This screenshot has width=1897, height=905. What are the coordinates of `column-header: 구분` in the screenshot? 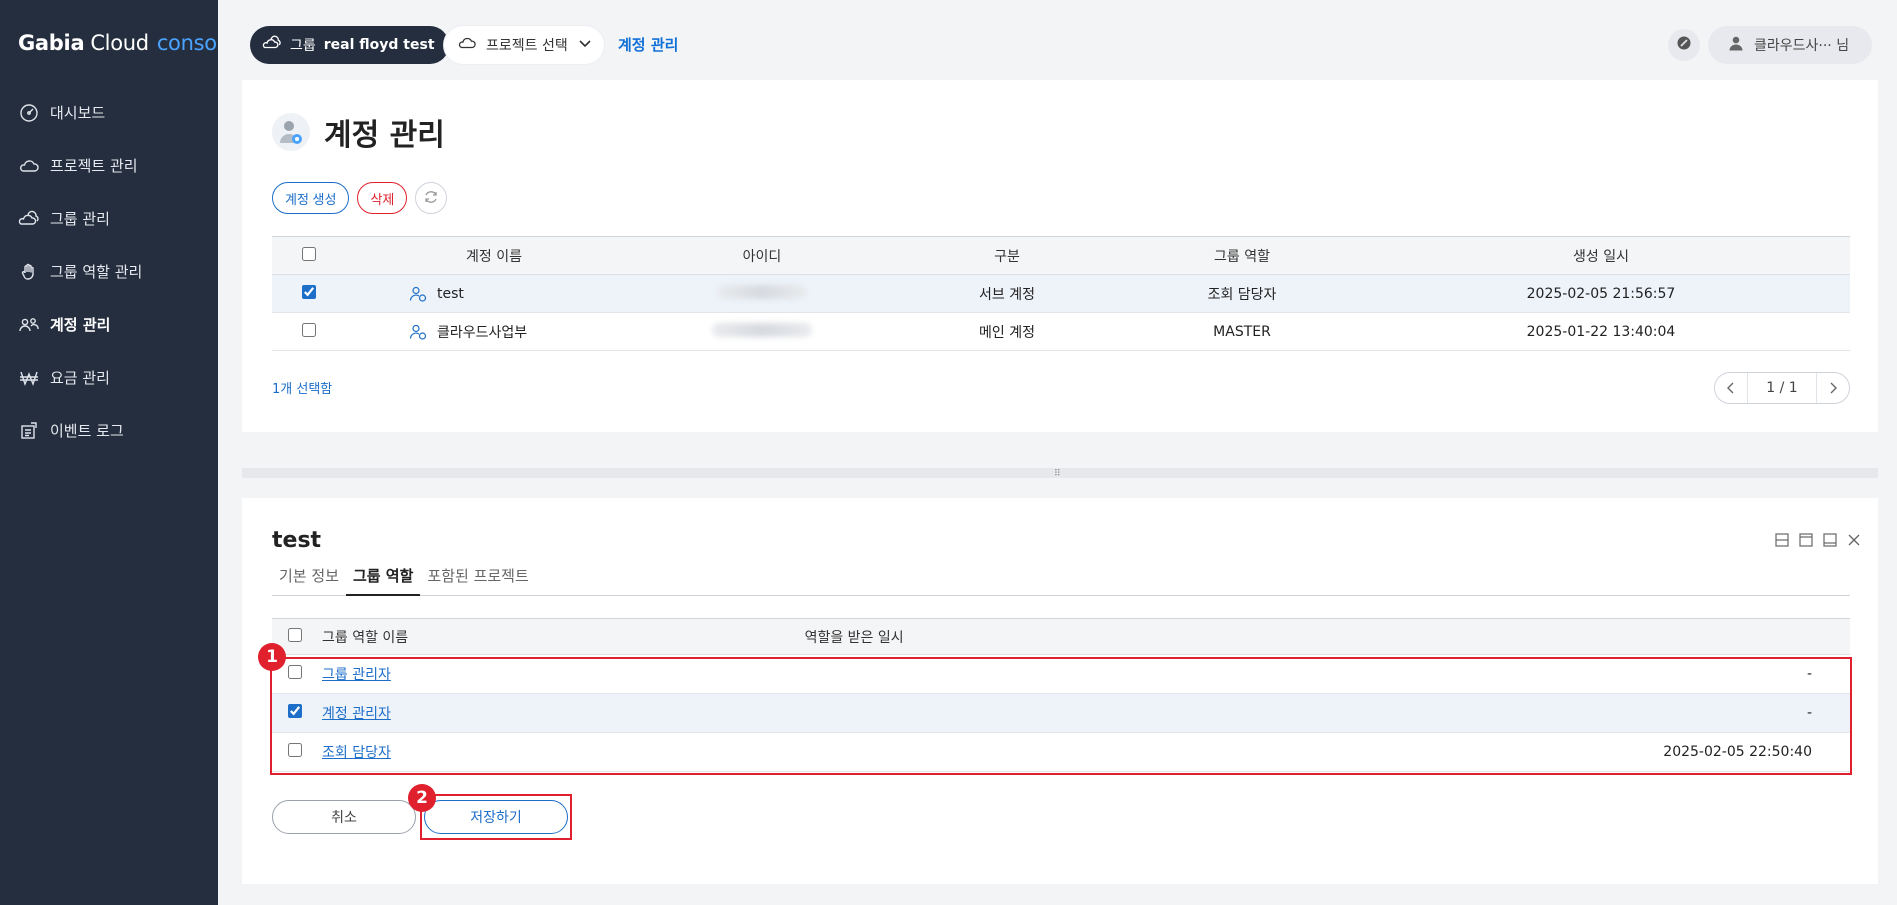 It's located at (1007, 255).